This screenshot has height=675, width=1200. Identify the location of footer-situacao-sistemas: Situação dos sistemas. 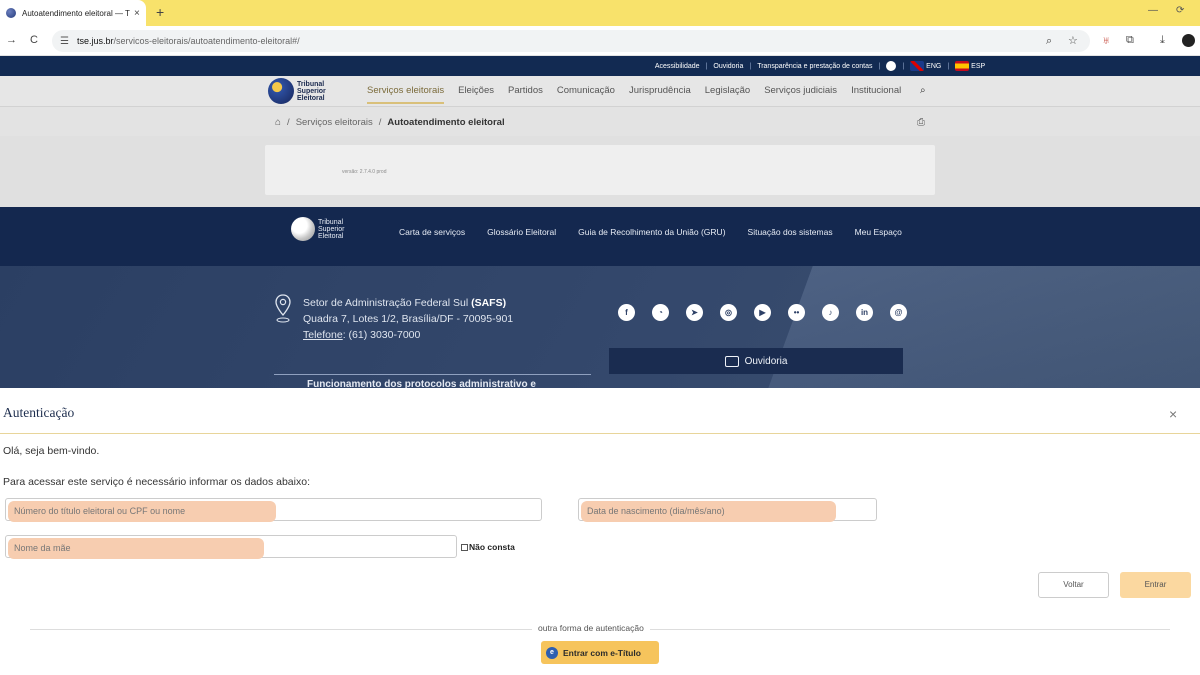
(790, 232).